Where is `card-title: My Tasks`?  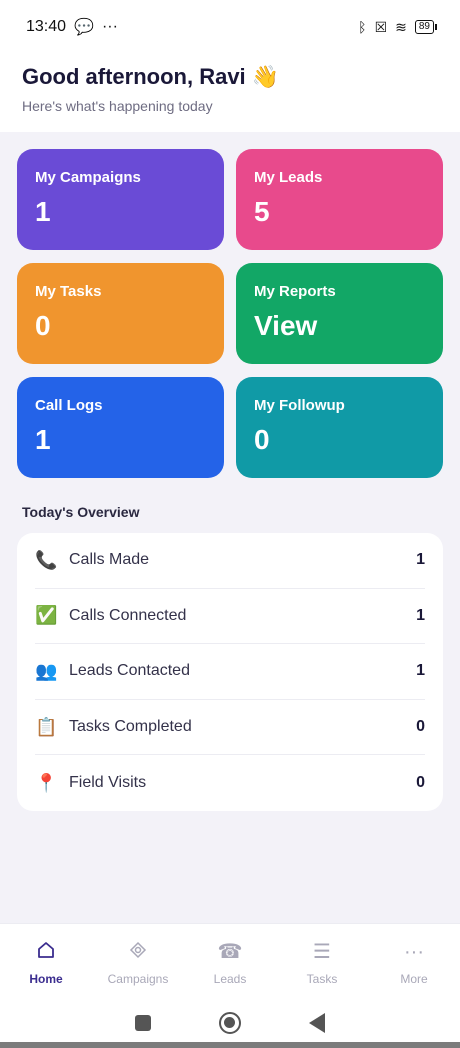
card-title: My Tasks is located at coordinates (68, 291).